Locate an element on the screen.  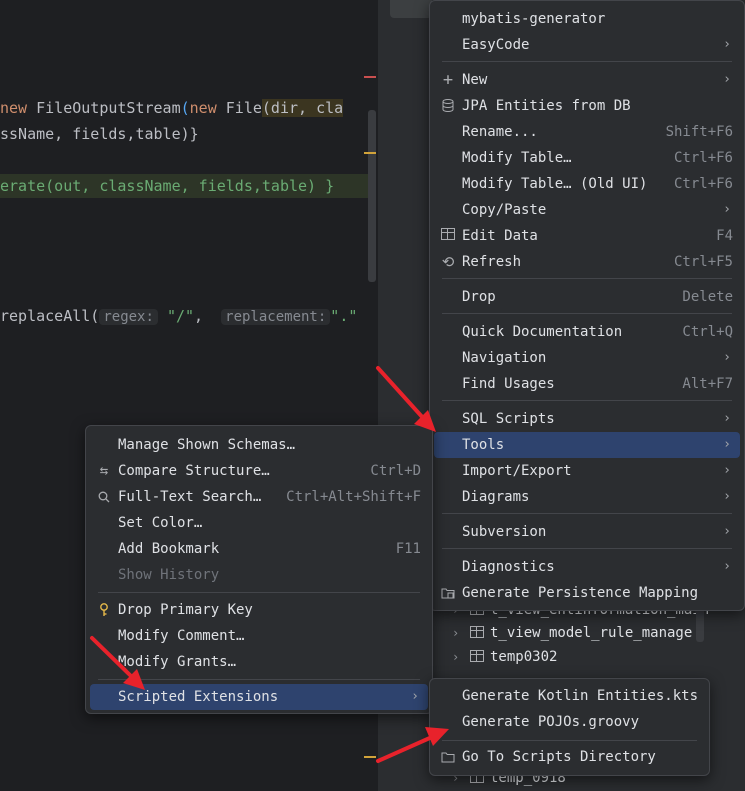
arrow-to-tools is located at coordinates (406, 399).